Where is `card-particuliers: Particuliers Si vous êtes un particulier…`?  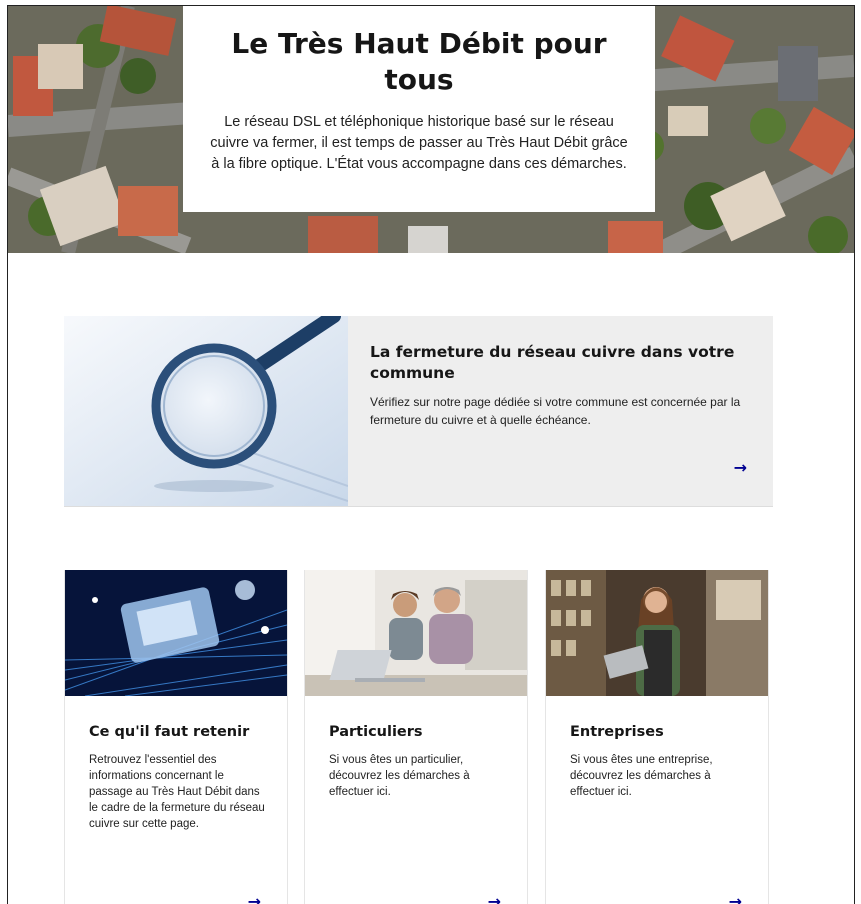
card-particuliers: Particuliers Si vous êtes un particulier… is located at coordinates (416, 737).